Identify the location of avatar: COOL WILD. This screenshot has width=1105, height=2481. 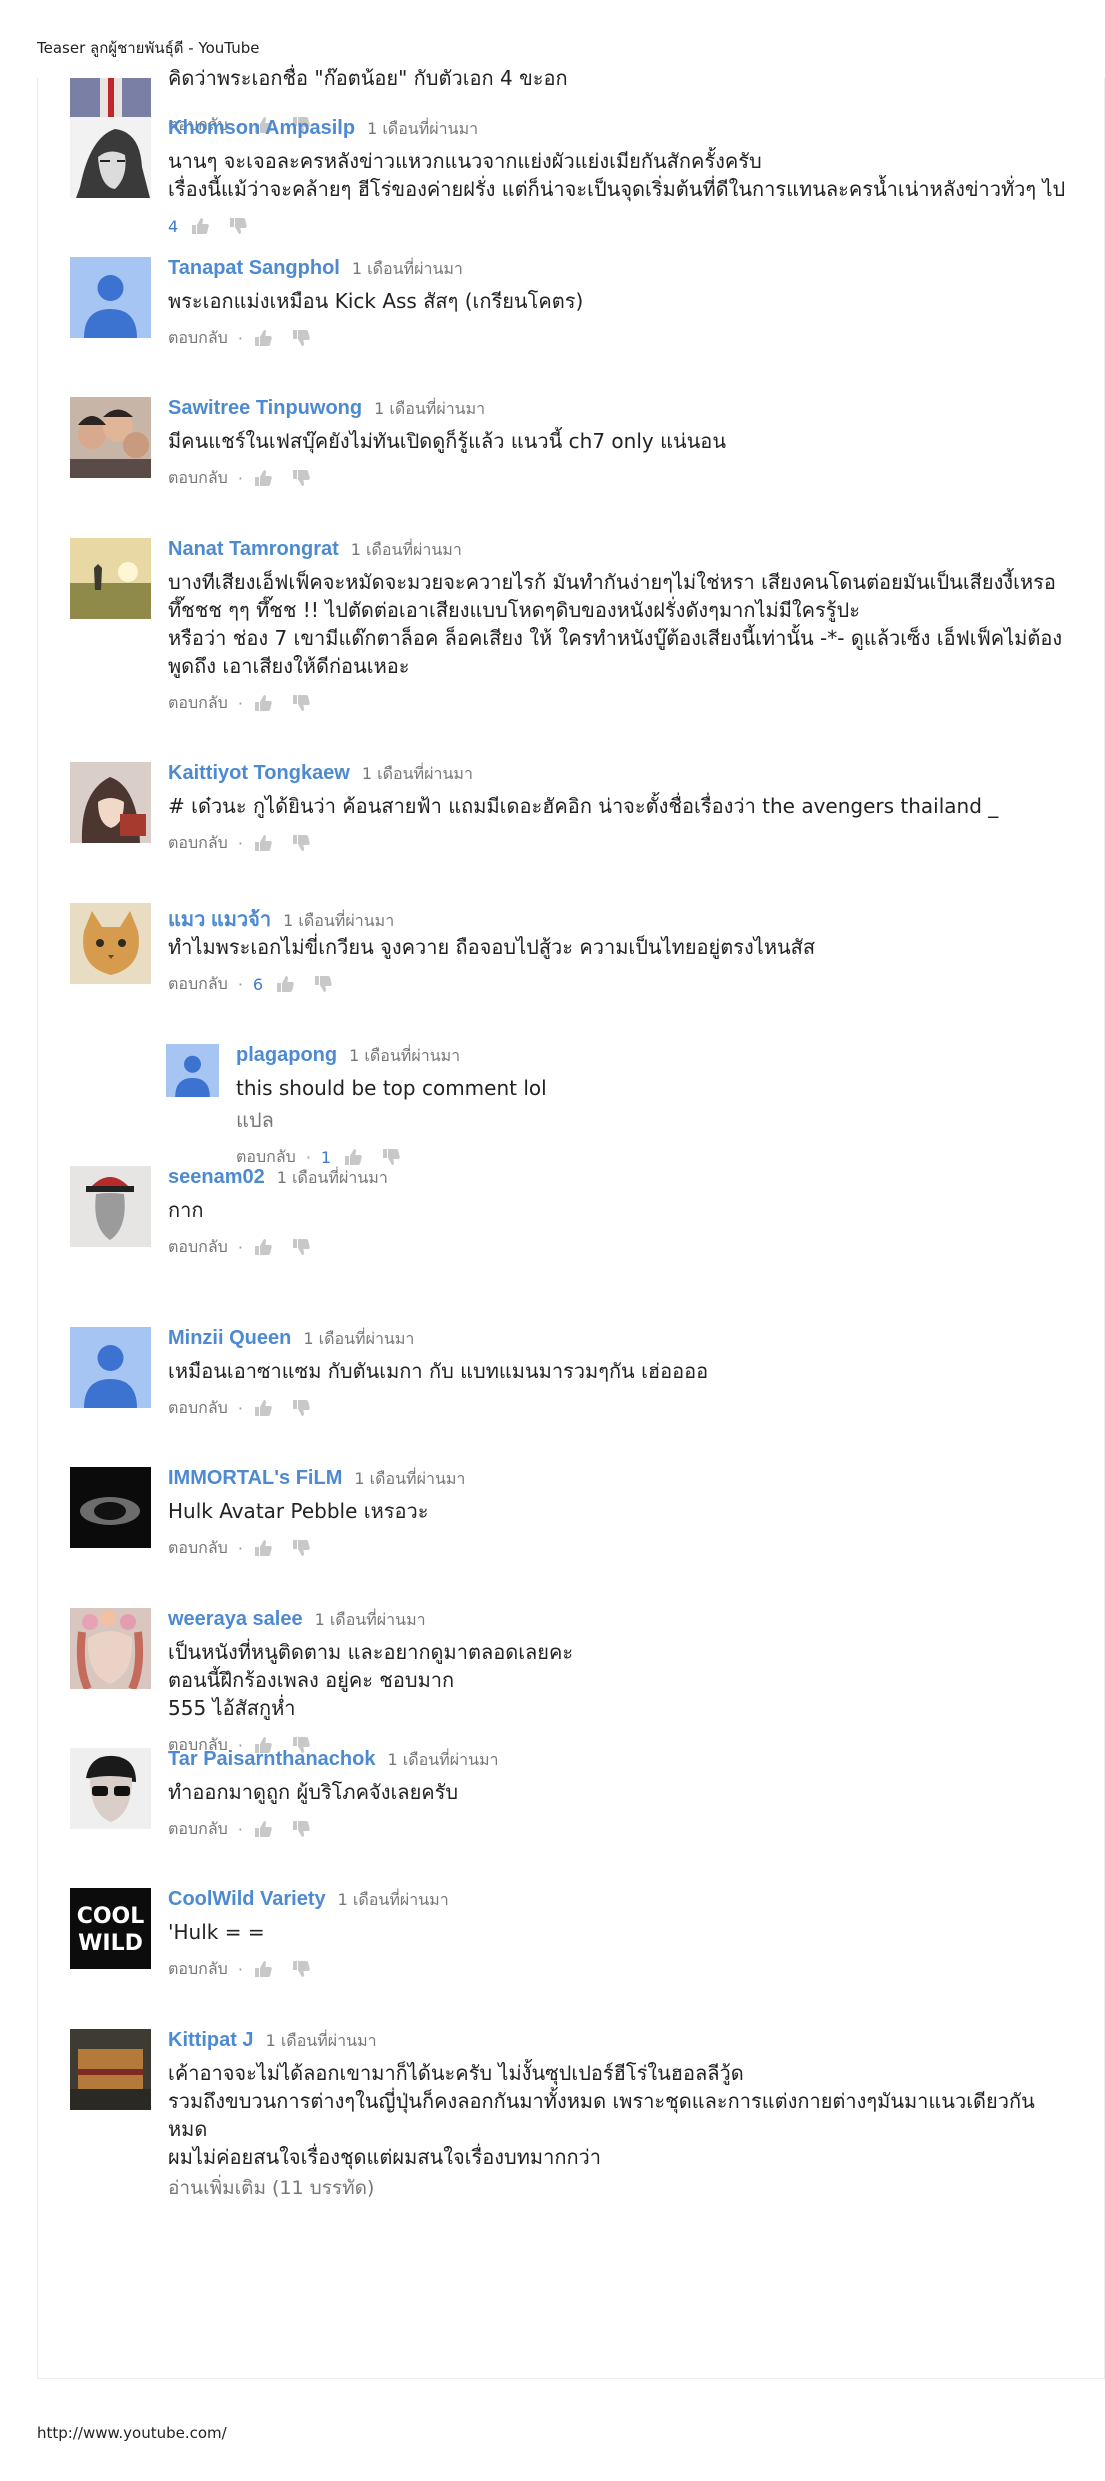
(110, 1928).